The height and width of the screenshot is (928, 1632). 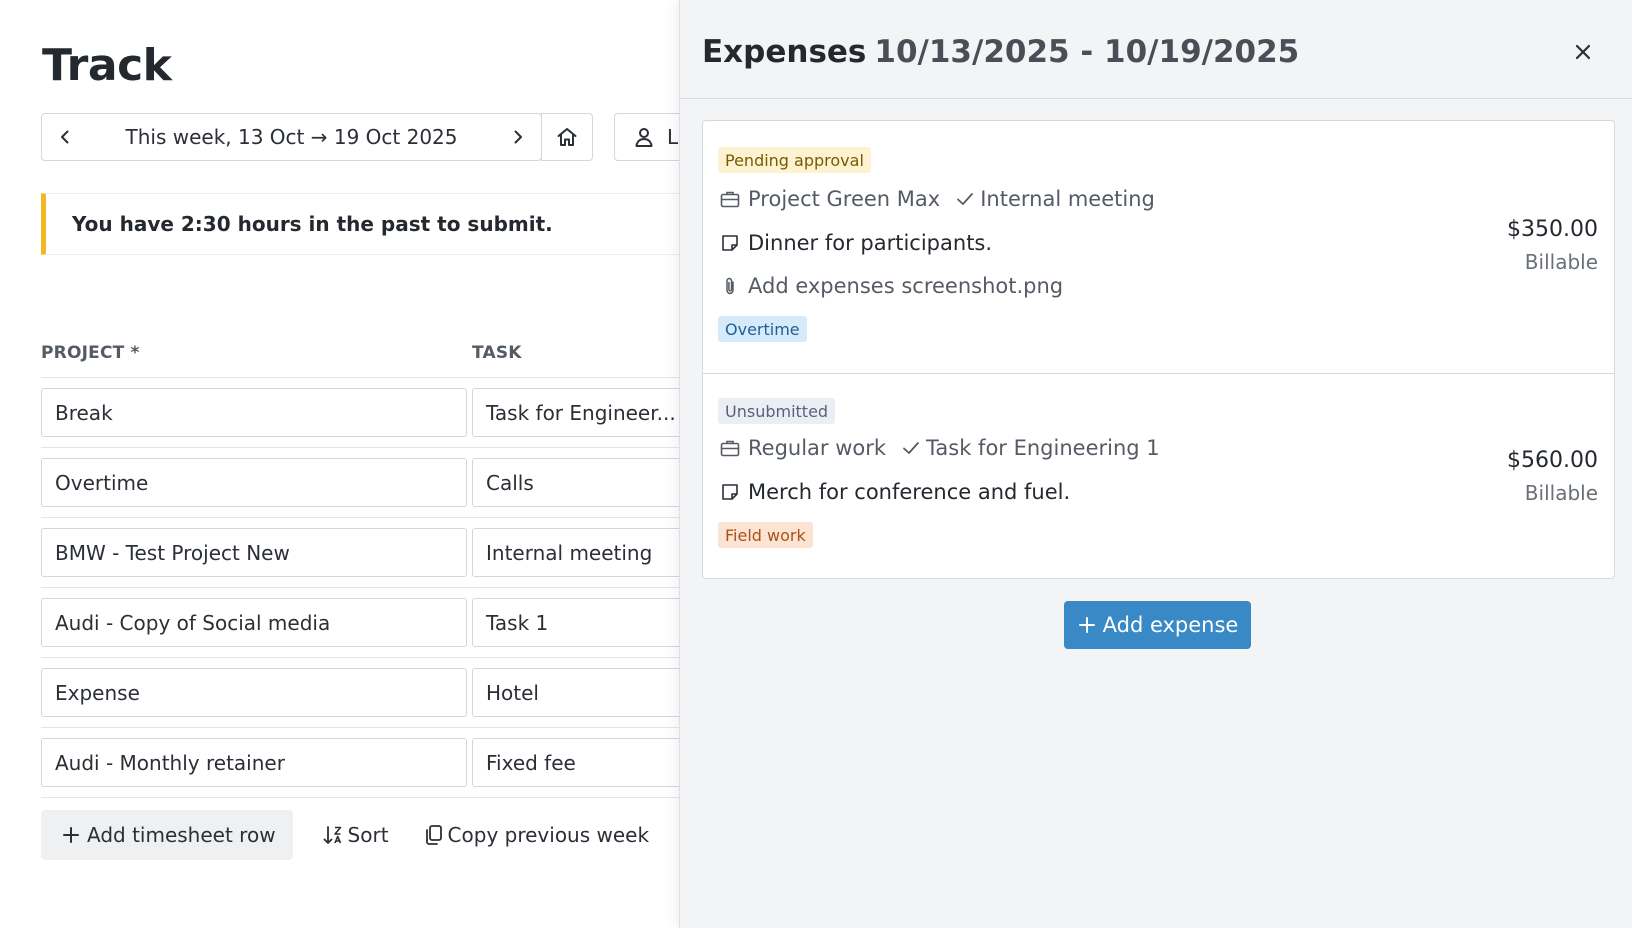 I want to click on add-timesheet-row-label: Add timesheet row, so click(x=181, y=835).